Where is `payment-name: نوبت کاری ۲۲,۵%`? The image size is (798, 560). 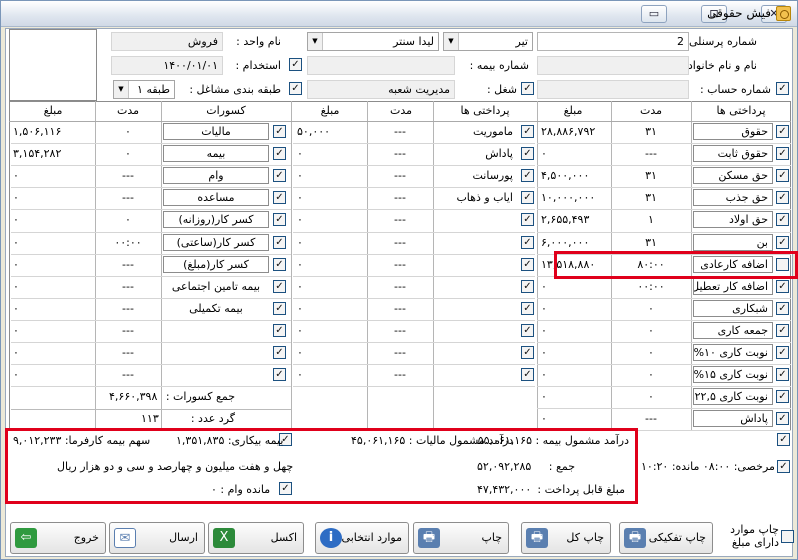
payment-name: نوبت کاری ۲۲,۵% is located at coordinates (733, 397).